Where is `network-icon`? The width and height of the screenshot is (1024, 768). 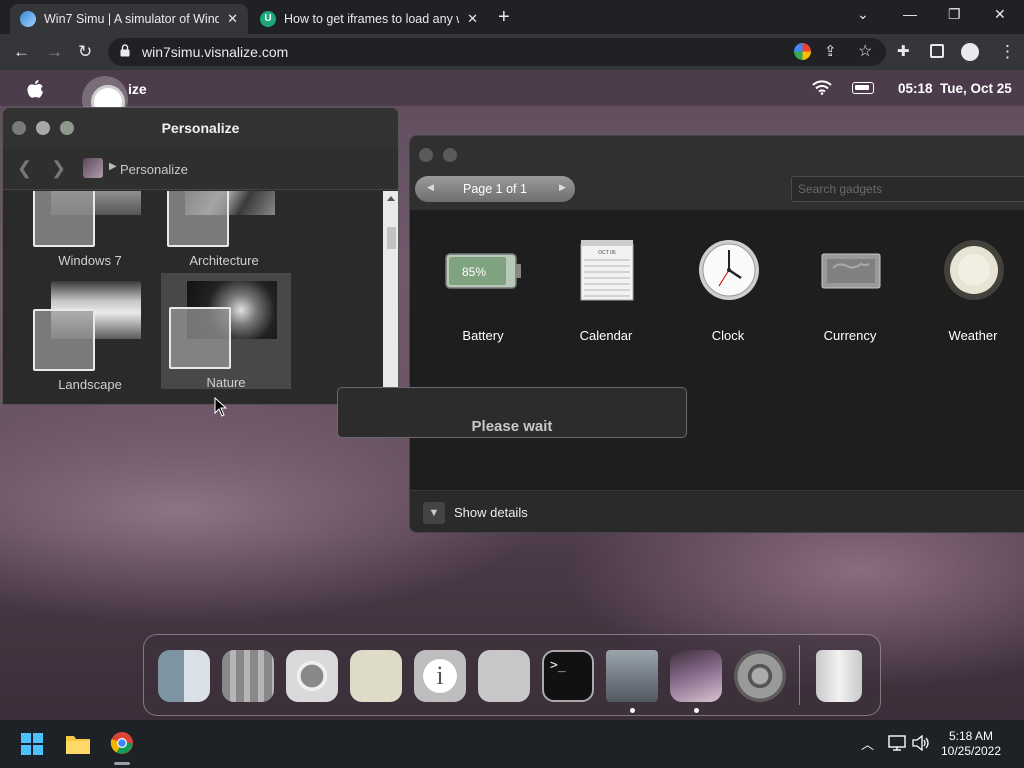 network-icon is located at coordinates (897, 743).